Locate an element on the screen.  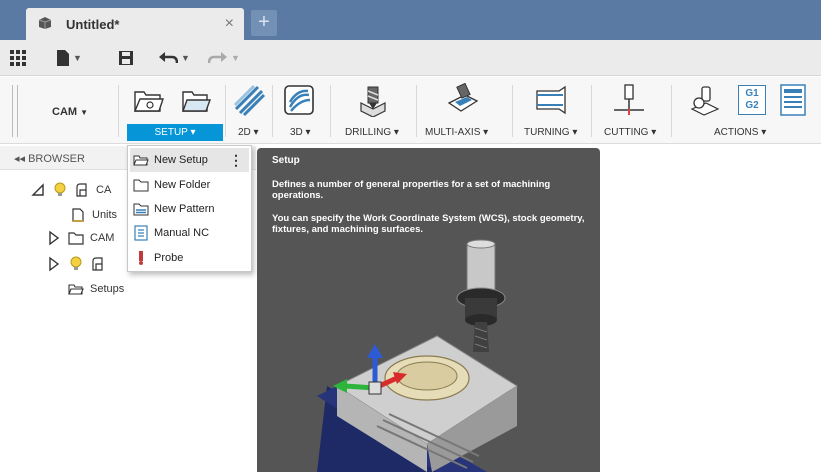
tree-label: Units is located at coordinates (105, 215).